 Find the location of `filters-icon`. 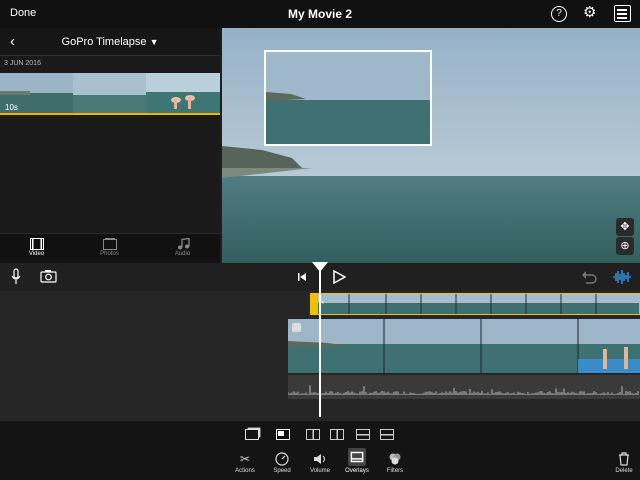

filters-icon is located at coordinates (395, 459).